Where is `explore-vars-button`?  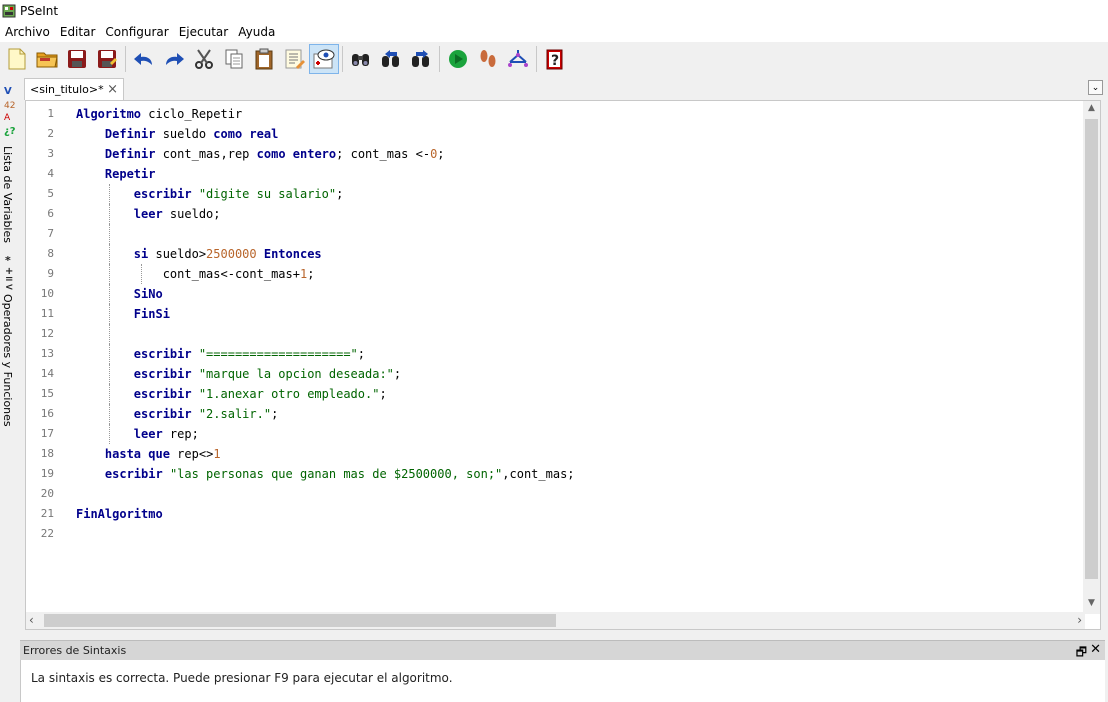
explore-vars-button is located at coordinates (324, 59).